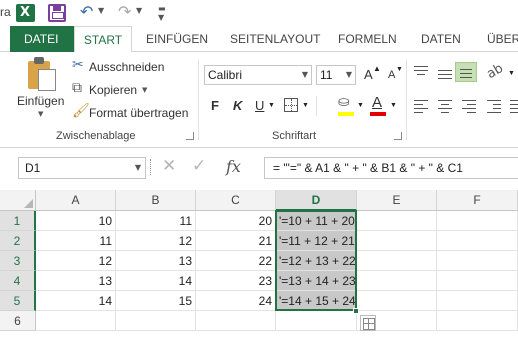  What do you see at coordinates (215, 105) in the screenshot?
I see `bold-button: F` at bounding box center [215, 105].